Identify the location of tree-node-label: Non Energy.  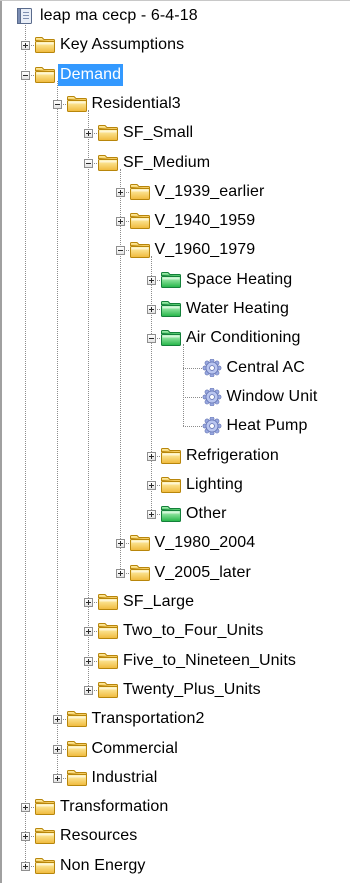
(103, 866).